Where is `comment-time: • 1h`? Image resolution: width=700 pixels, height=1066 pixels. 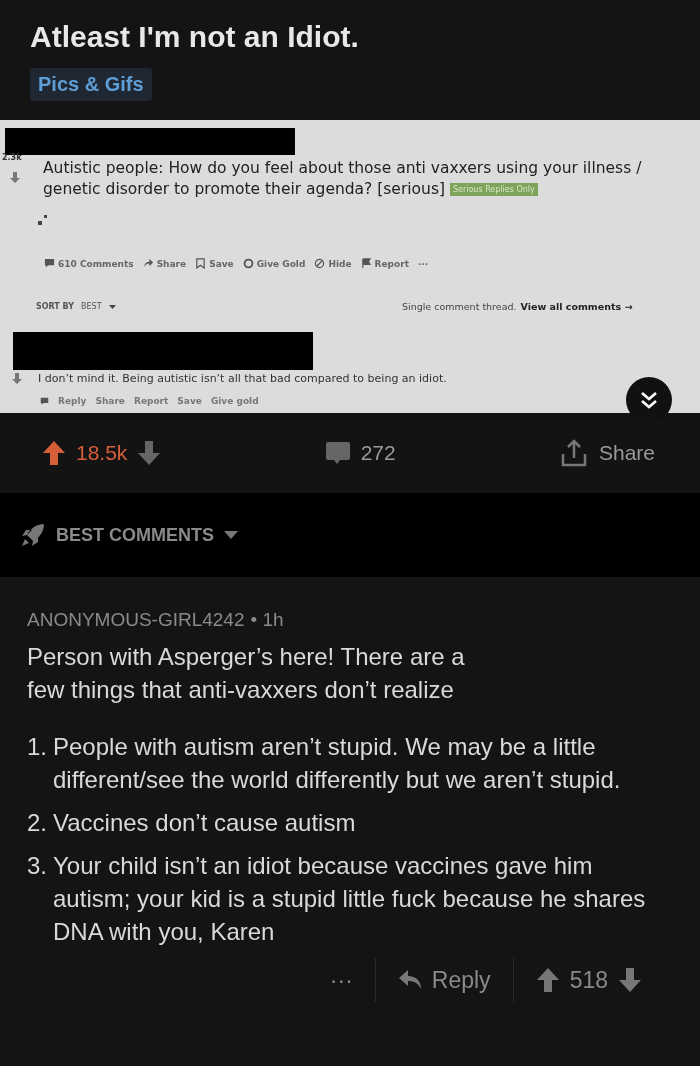 comment-time: • 1h is located at coordinates (267, 620).